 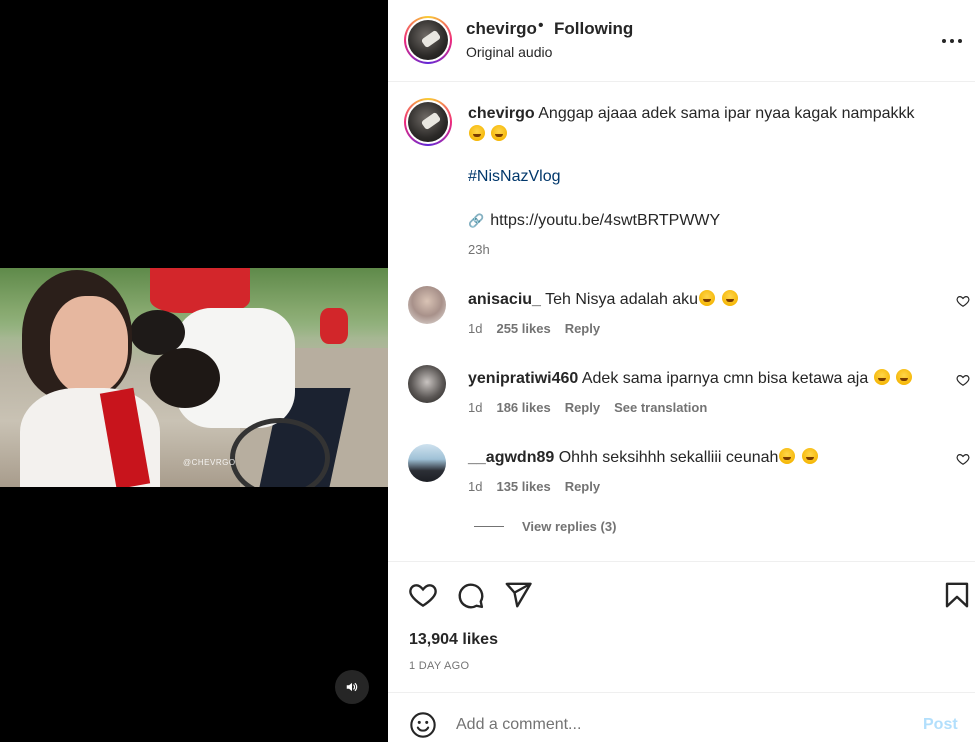 I want to click on caption-time: 23h, so click(x=479, y=249).